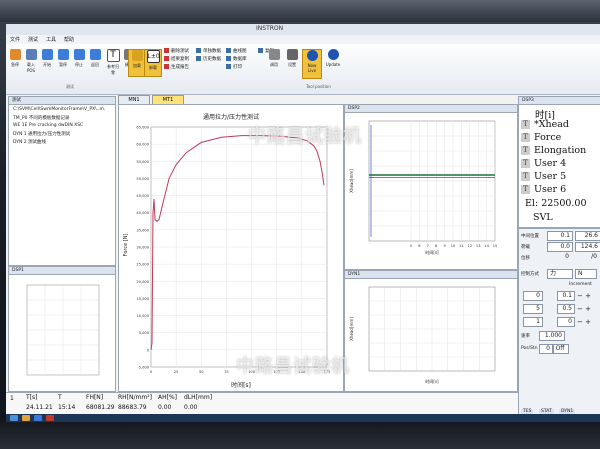  I want to click on start-label: 开始, so click(47, 64).